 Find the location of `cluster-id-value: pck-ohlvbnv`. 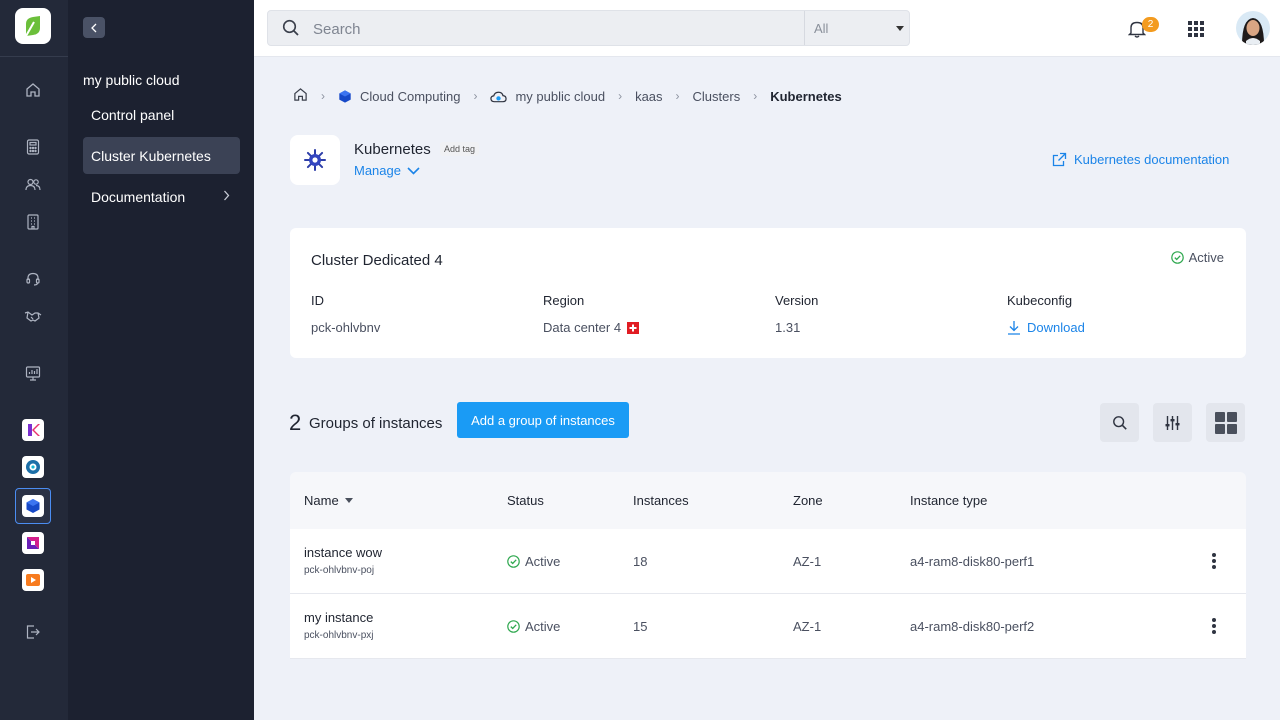

cluster-id-value: pck-ohlvbnv is located at coordinates (346, 327).